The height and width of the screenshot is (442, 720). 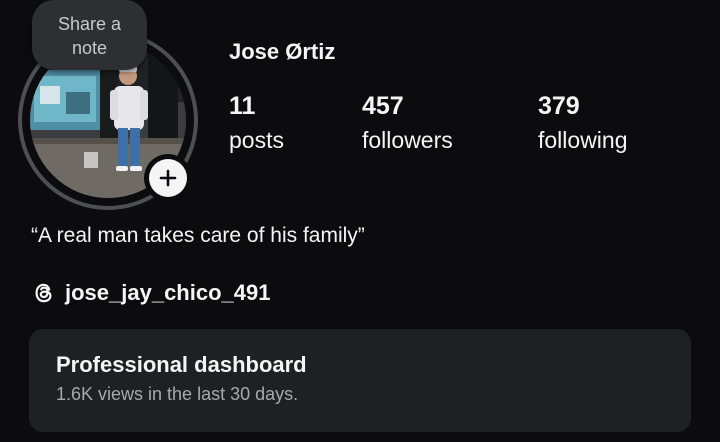 I want to click on dashboard-title: Professional dashboard, so click(x=181, y=364).